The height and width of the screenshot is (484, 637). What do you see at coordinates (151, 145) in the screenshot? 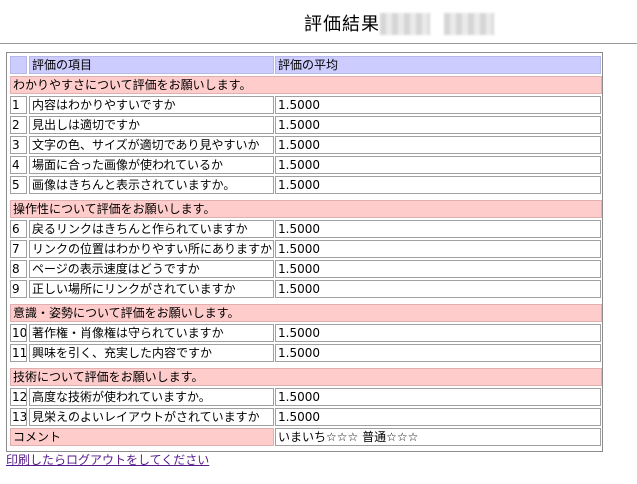
I see `row-item: 文字の色、サイズが適切であり見やすいか` at bounding box center [151, 145].